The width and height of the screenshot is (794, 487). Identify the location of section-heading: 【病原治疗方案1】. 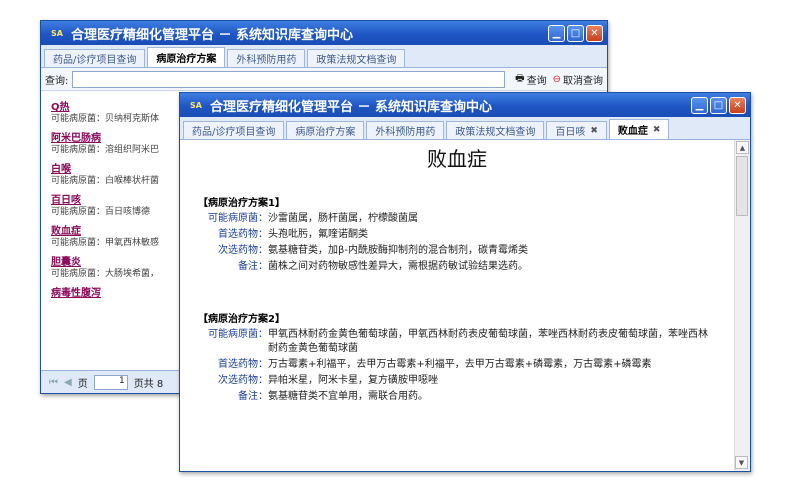
(241, 203).